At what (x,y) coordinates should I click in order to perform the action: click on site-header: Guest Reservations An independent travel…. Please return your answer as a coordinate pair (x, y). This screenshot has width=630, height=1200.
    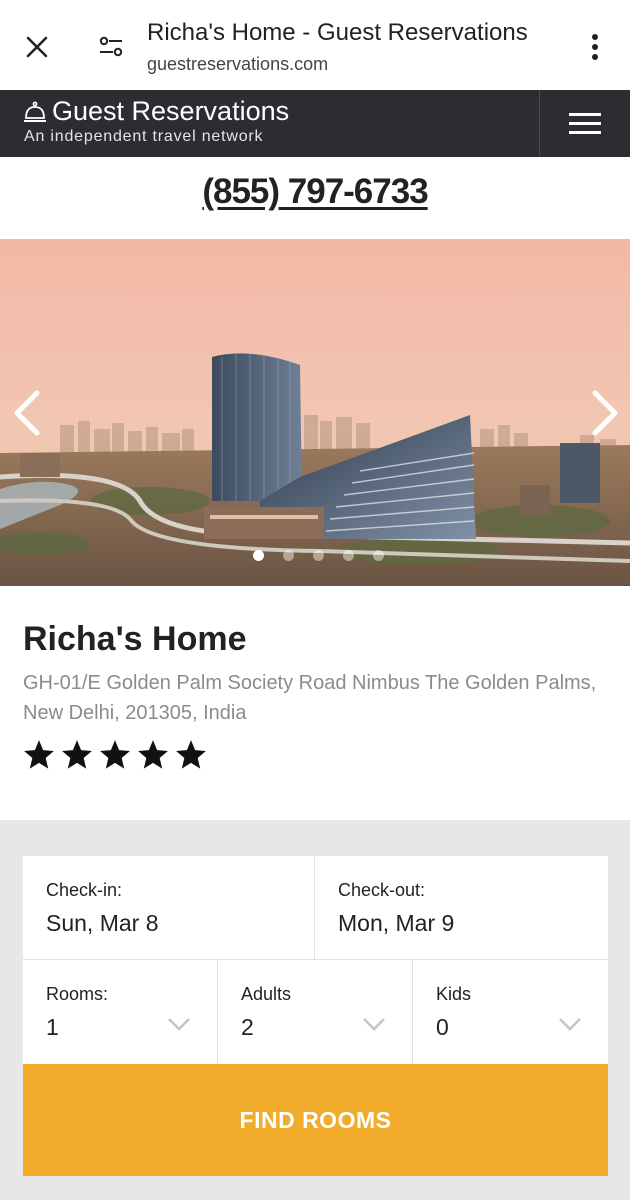
    Looking at the image, I should click on (315, 123).